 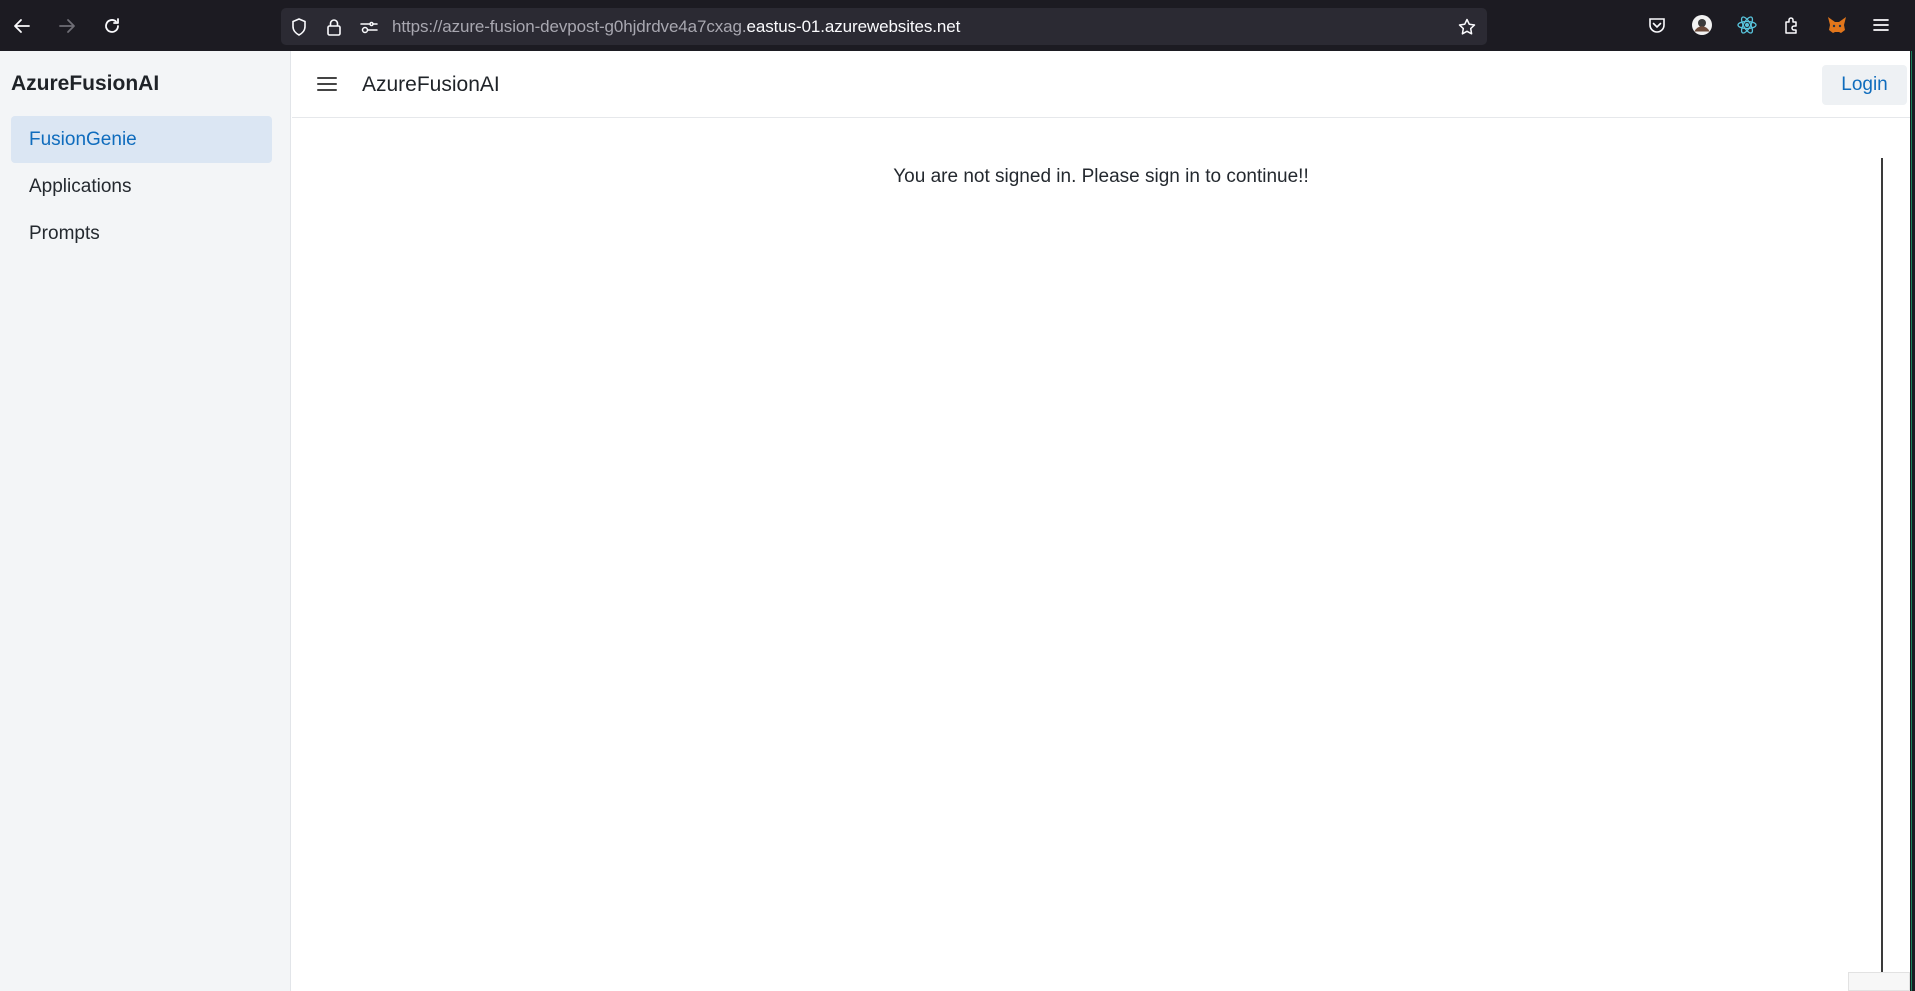 I want to click on sidebar-item-applications: Applications, so click(x=141, y=186).